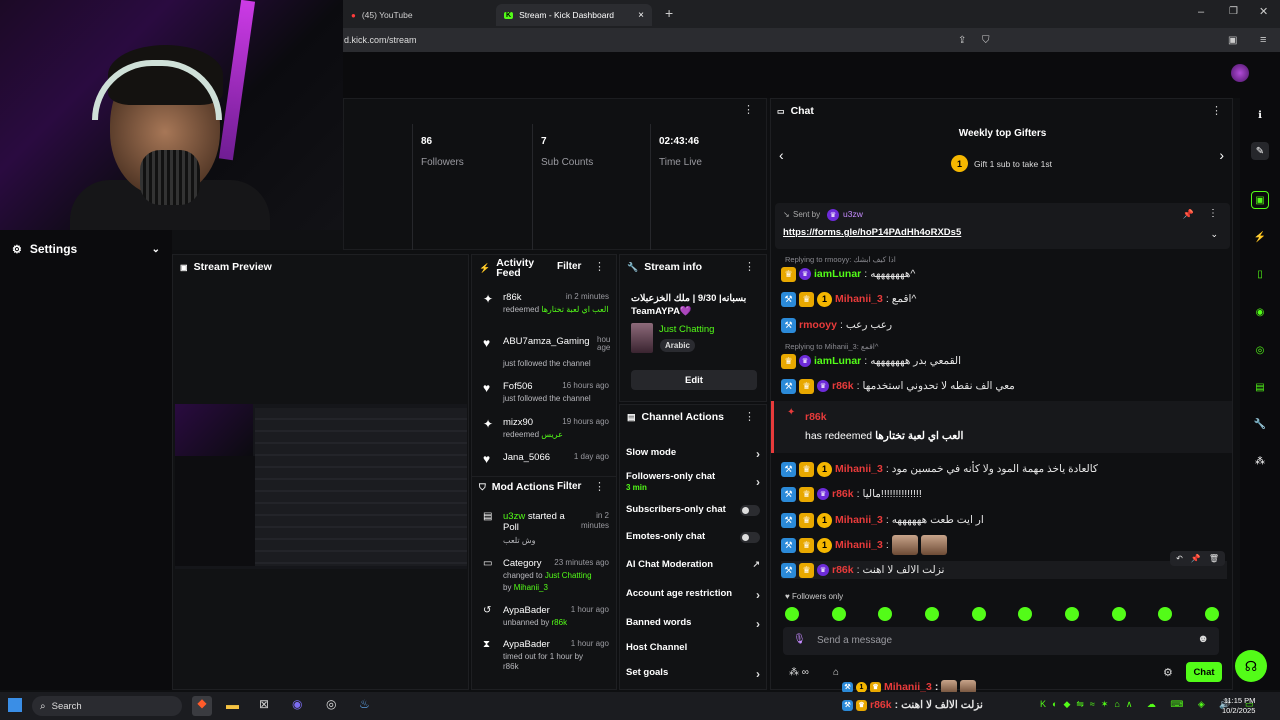  I want to click on clock: 11:15 PM 10/2/2025, so click(1238, 706).